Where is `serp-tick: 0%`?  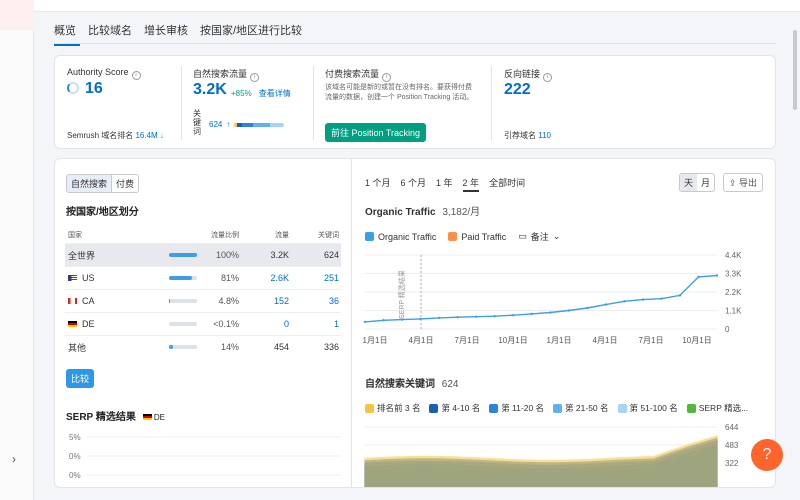
serp-tick: 0% is located at coordinates (75, 456).